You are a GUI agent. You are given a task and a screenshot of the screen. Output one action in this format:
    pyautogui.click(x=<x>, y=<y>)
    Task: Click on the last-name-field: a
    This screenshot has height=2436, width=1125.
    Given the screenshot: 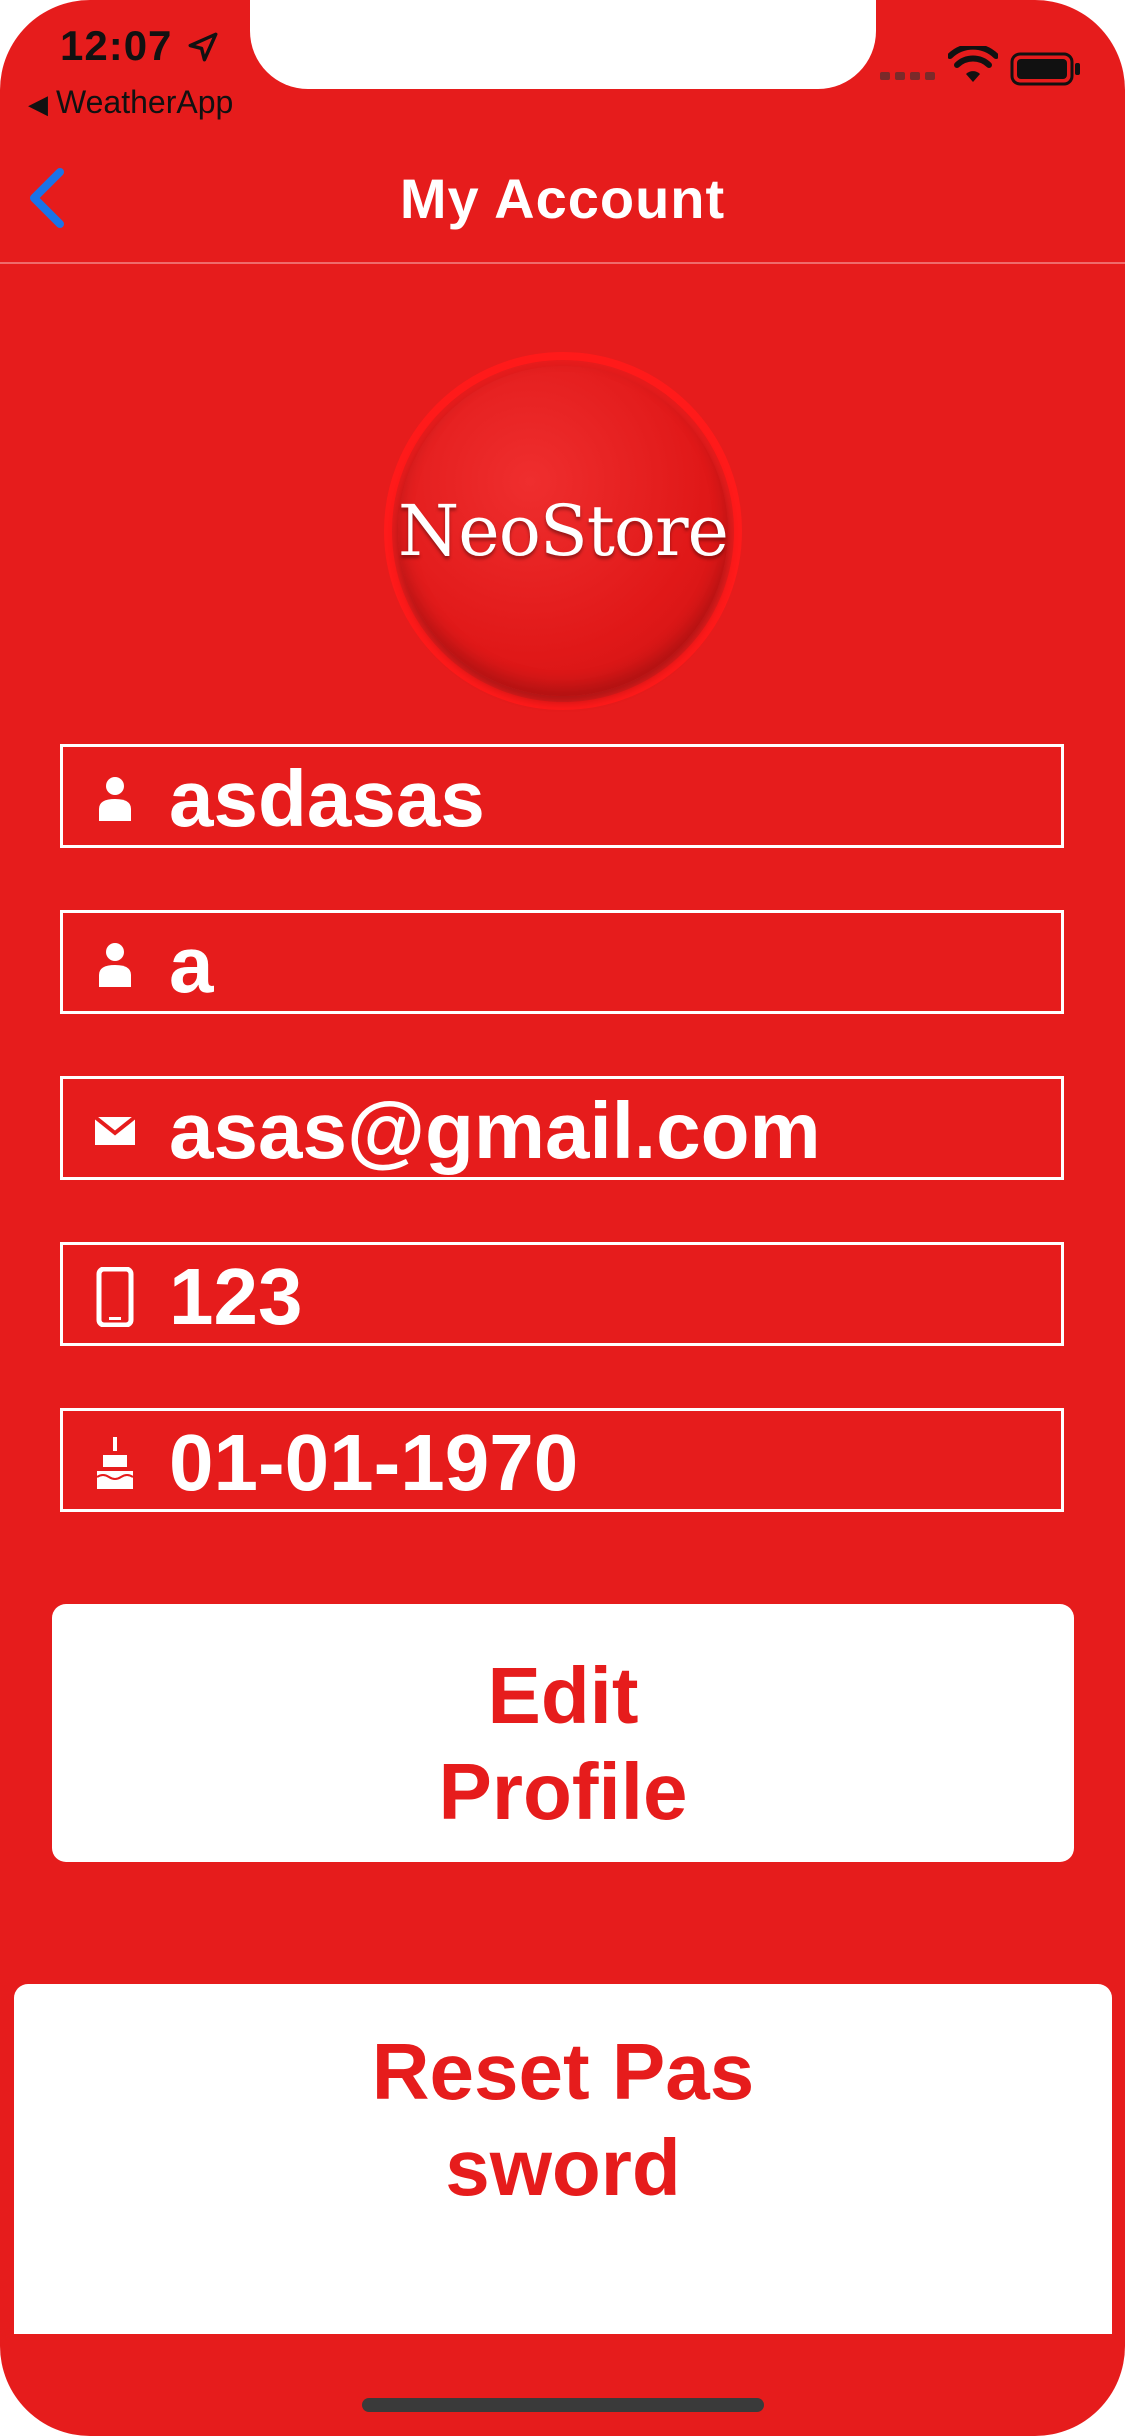 What is the action you would take?
    pyautogui.click(x=562, y=962)
    